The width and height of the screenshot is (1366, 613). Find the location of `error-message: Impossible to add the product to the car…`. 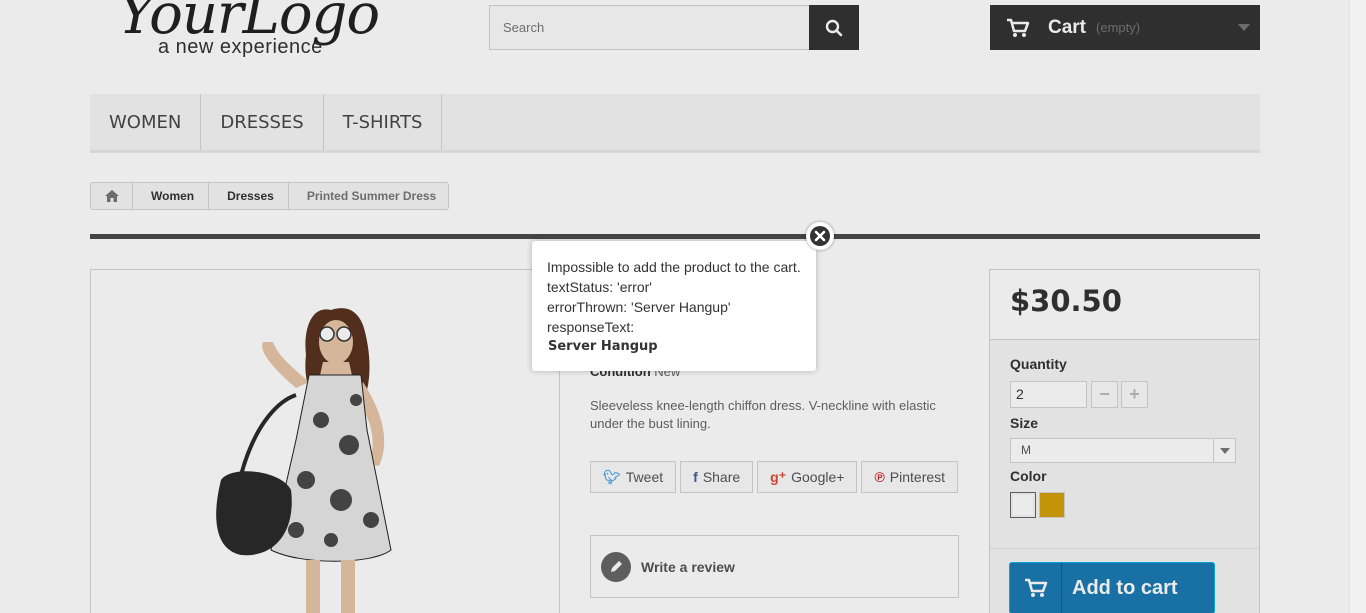

error-message: Impossible to add the product to the car… is located at coordinates (674, 267).